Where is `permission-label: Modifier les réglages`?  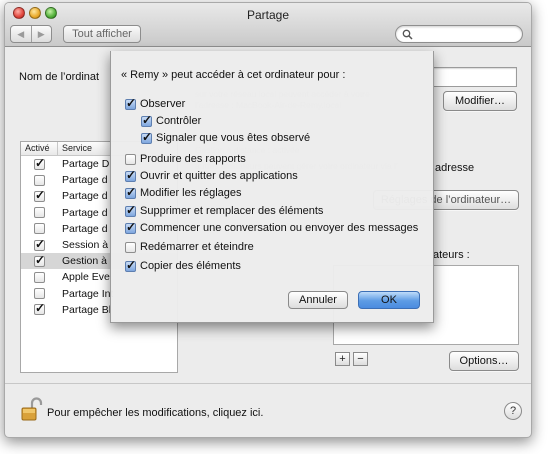 permission-label: Modifier les réglages is located at coordinates (191, 193).